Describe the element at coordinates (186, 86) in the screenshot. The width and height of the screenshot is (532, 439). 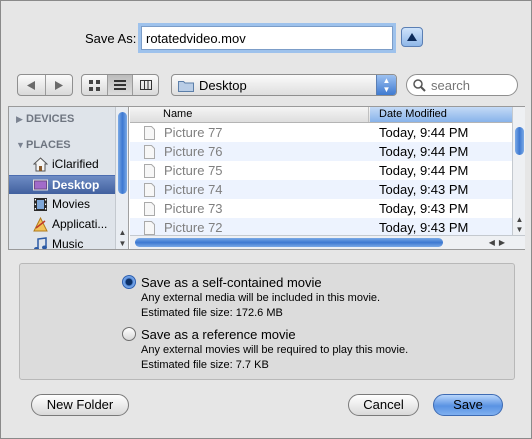
I see `folder-icon` at that location.